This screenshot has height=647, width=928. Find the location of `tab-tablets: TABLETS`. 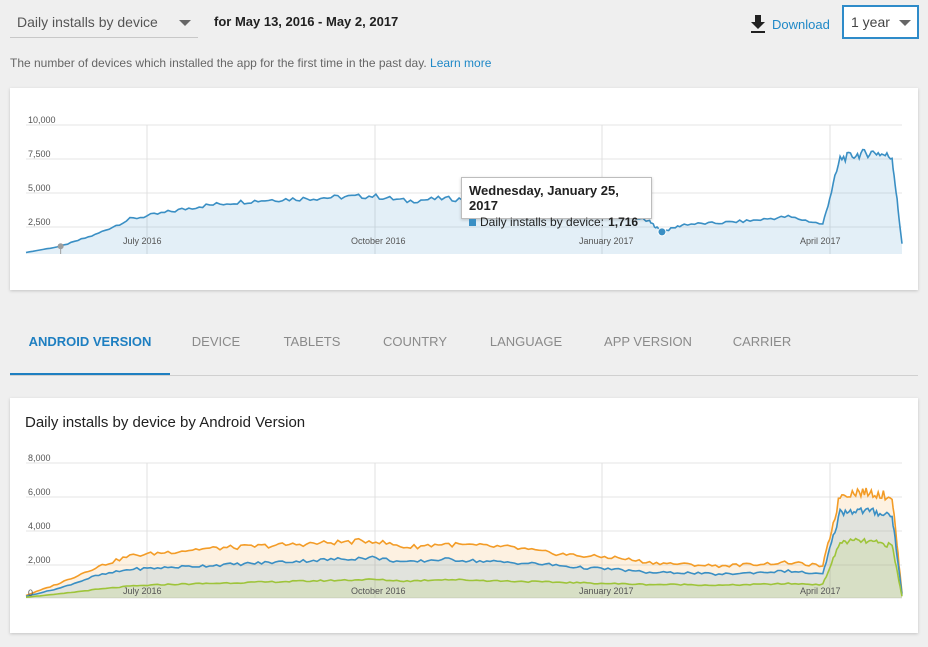

tab-tablets: TABLETS is located at coordinates (312, 347).